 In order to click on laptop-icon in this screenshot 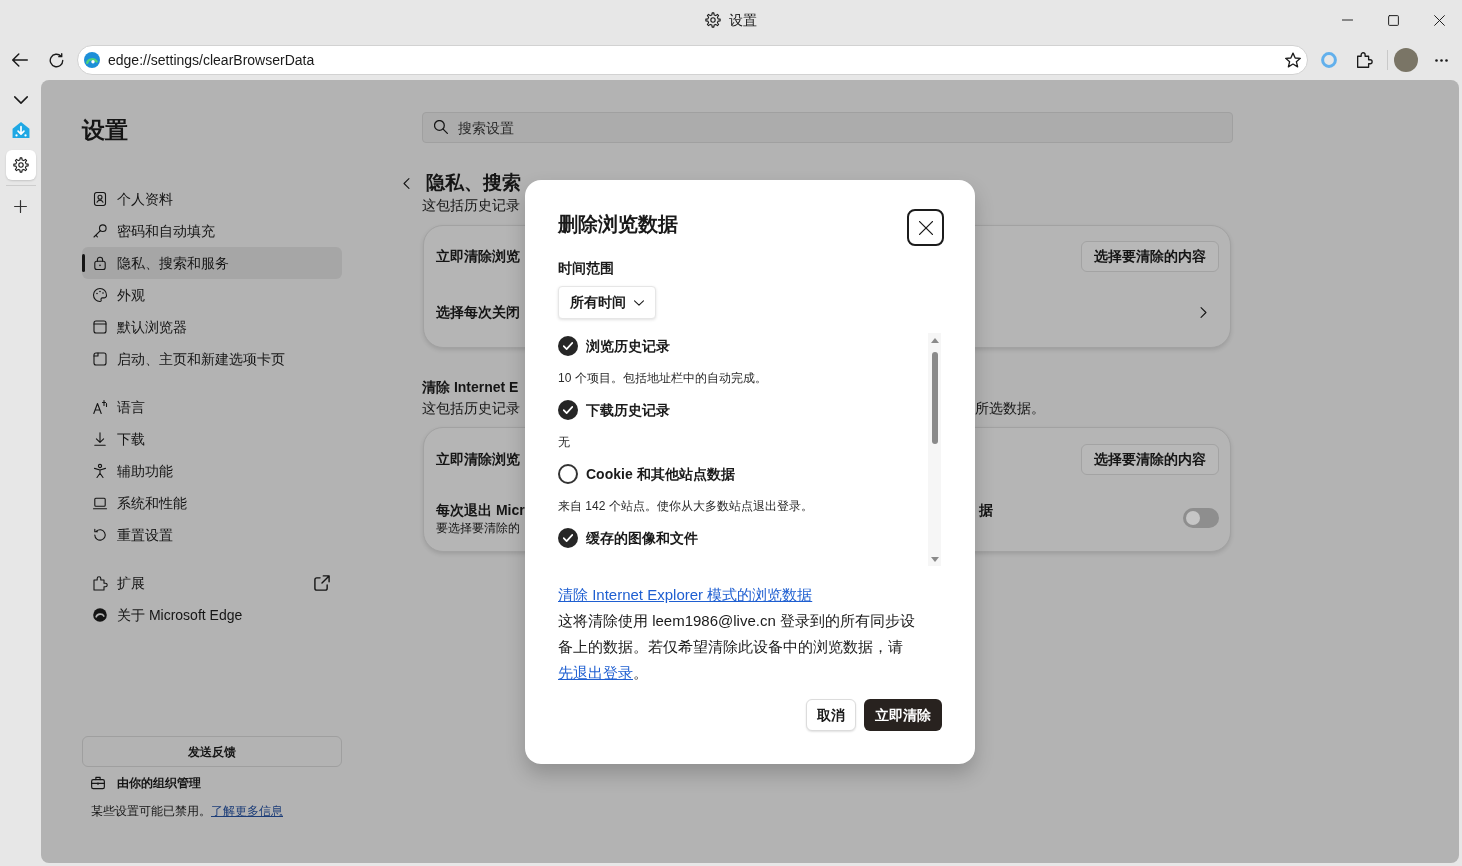, I will do `click(100, 503)`.